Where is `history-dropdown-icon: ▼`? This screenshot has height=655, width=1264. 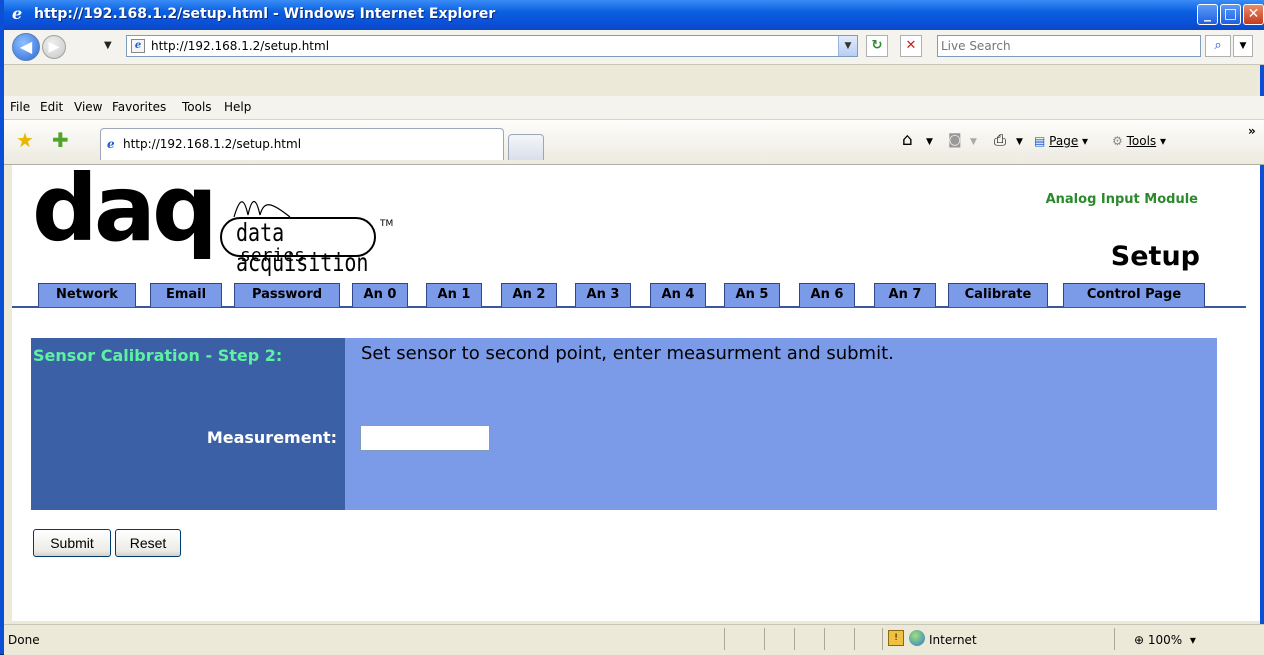
history-dropdown-icon: ▼ is located at coordinates (108, 45).